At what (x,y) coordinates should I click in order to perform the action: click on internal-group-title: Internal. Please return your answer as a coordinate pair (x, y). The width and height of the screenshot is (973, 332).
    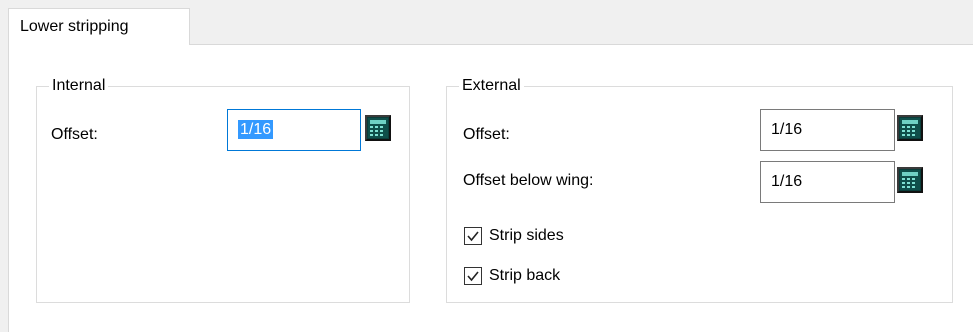
    Looking at the image, I should click on (79, 86).